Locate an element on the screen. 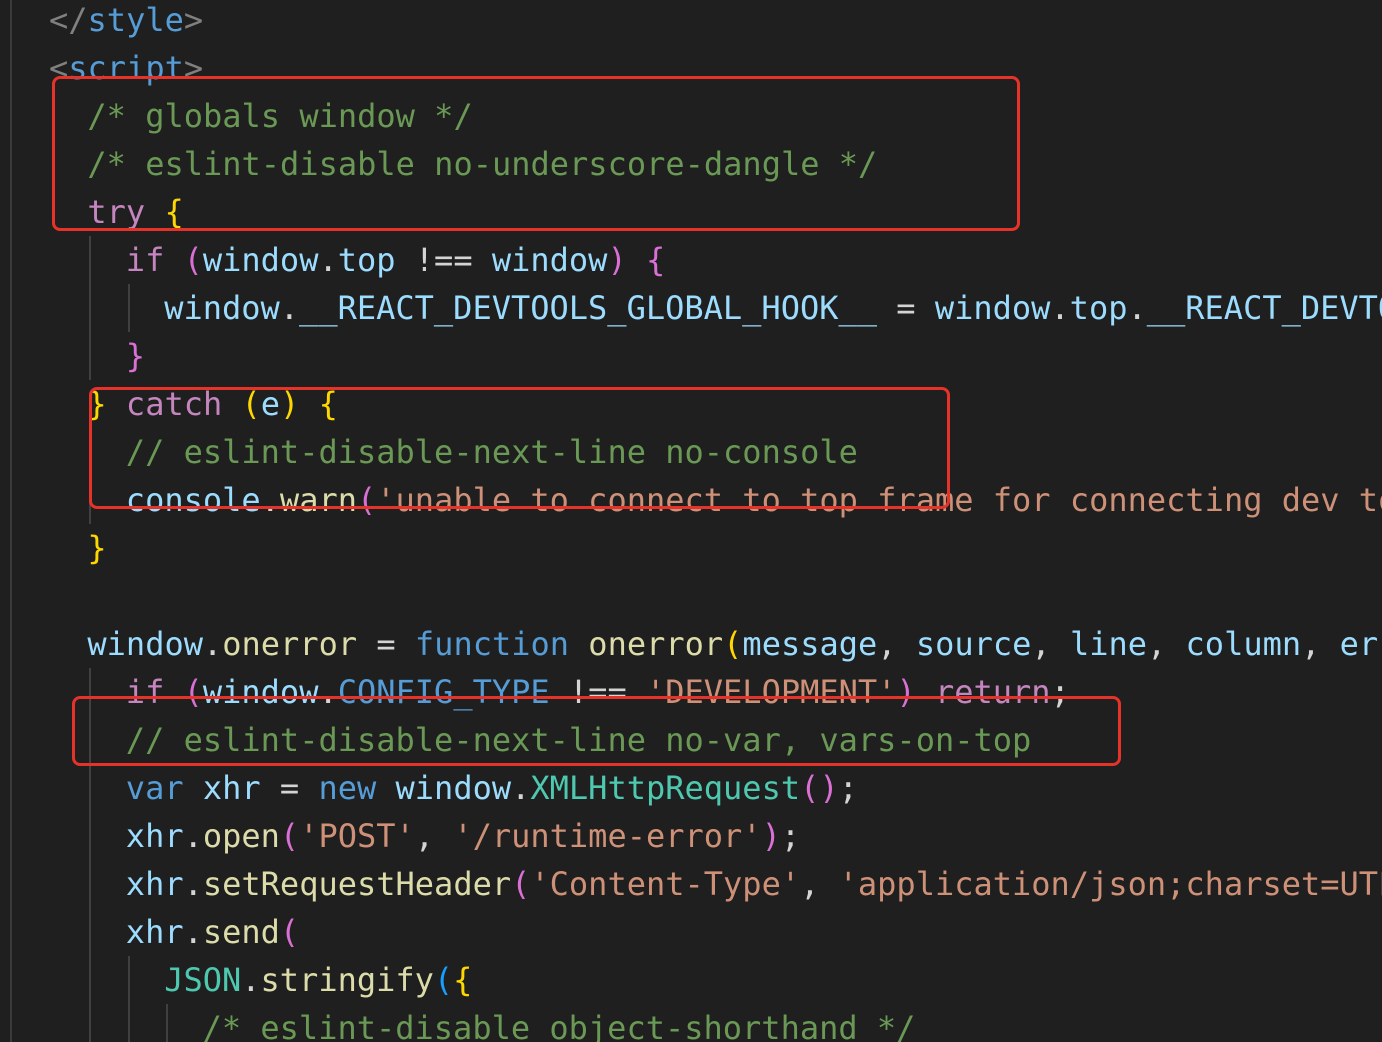 Image resolution: width=1382 pixels, height=1042 pixels. code-line: /* globals window */ is located at coordinates (279, 116).